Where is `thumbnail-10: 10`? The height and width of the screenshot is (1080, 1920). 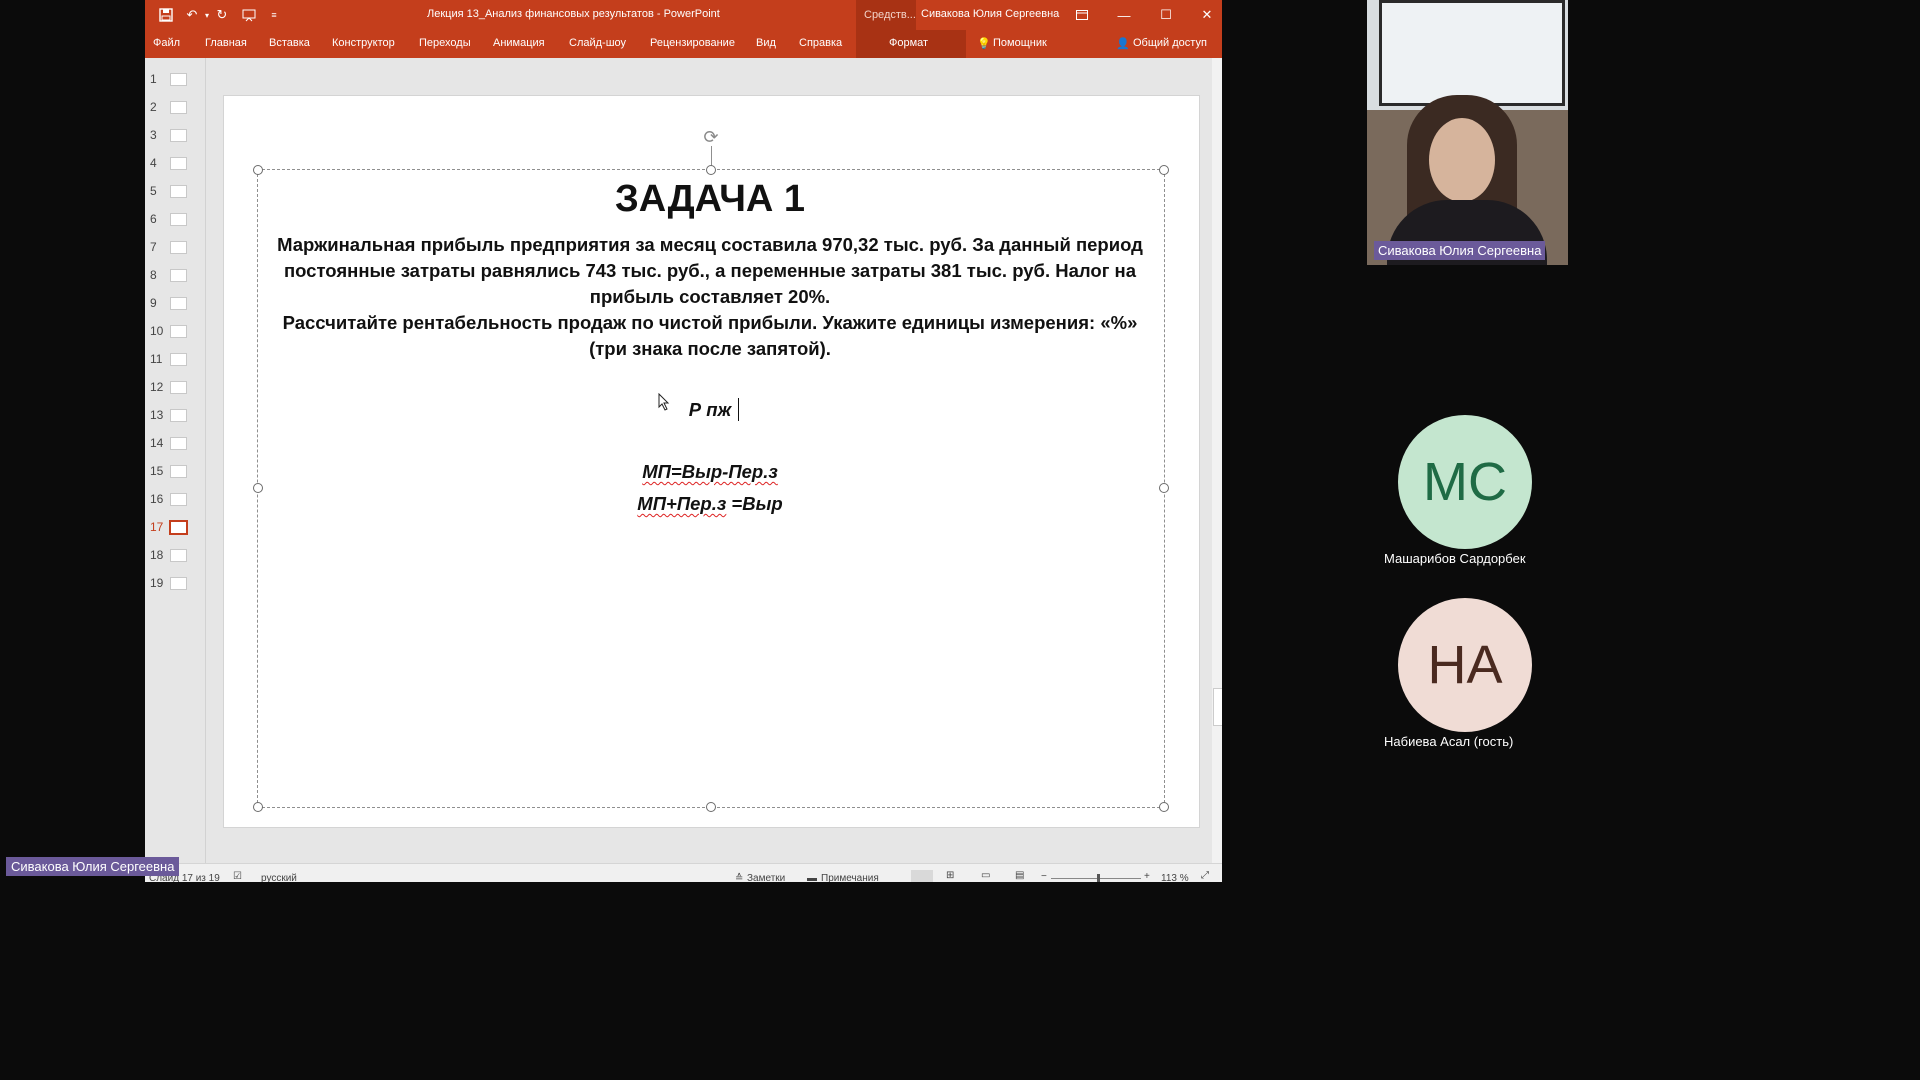
thumbnail-10: 10 is located at coordinates (175, 332).